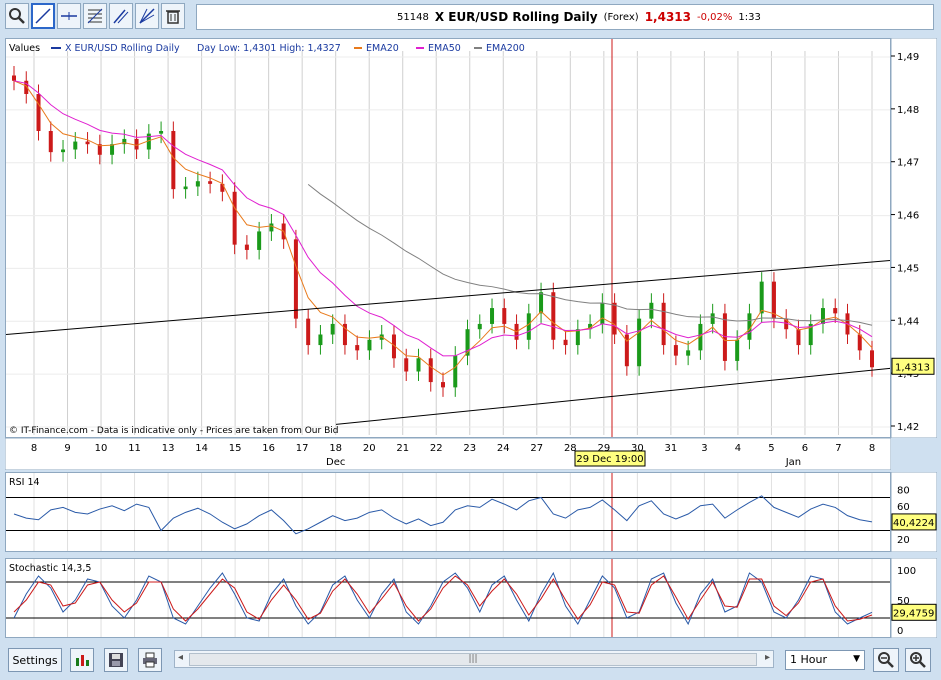 The height and width of the screenshot is (680, 941). I want to click on stochastic-panel: Stochastic 14,3,5, so click(448, 598).